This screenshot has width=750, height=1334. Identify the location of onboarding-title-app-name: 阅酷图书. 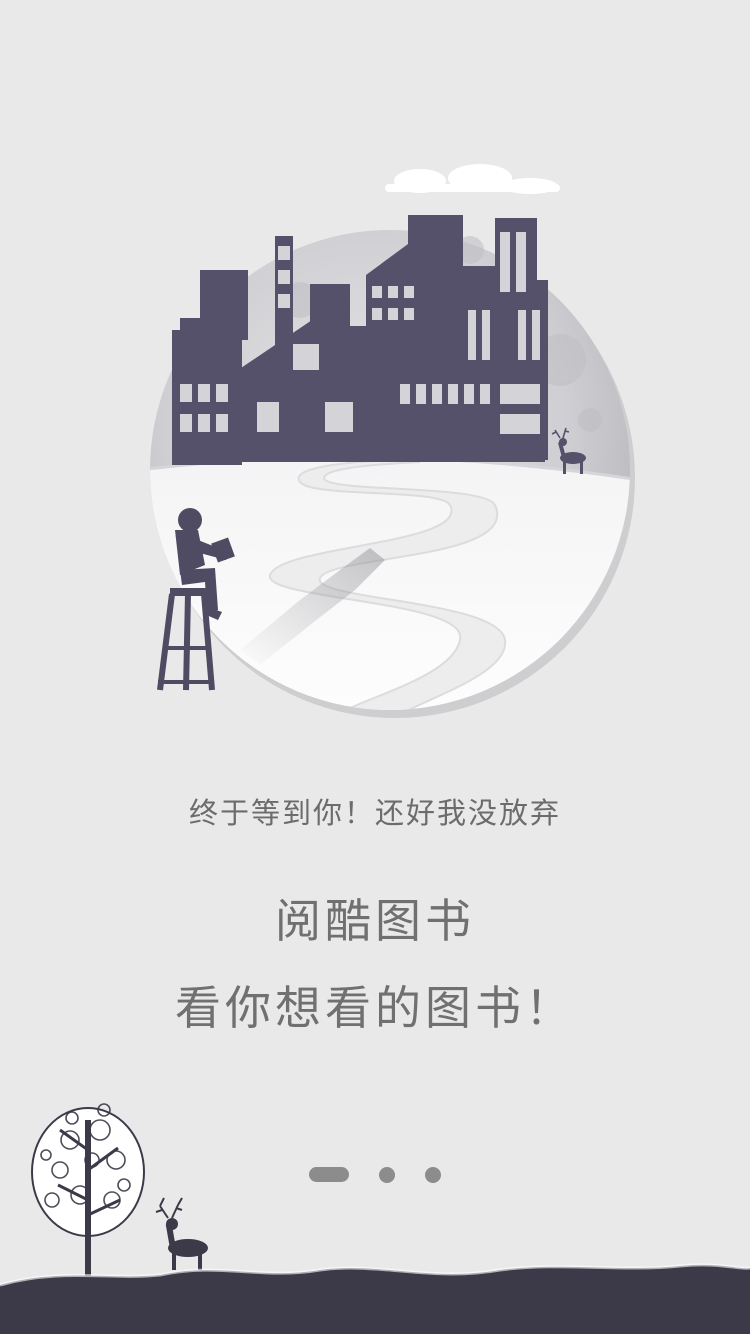
(375, 921).